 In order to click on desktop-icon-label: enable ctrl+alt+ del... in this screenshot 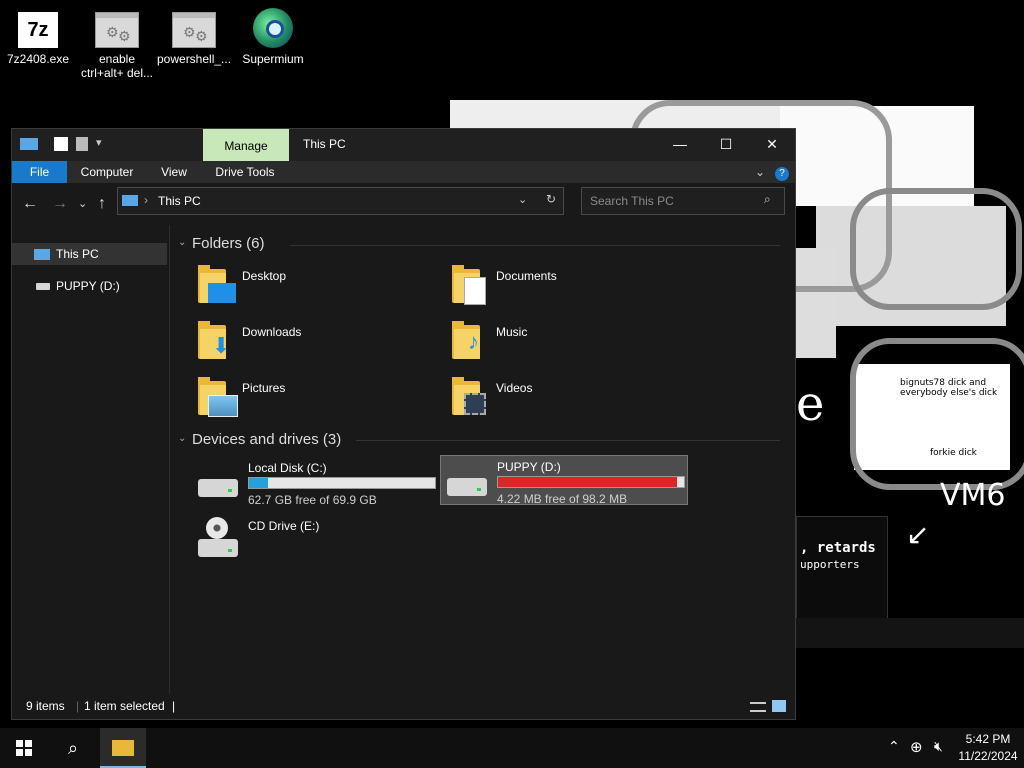, I will do `click(117, 66)`.